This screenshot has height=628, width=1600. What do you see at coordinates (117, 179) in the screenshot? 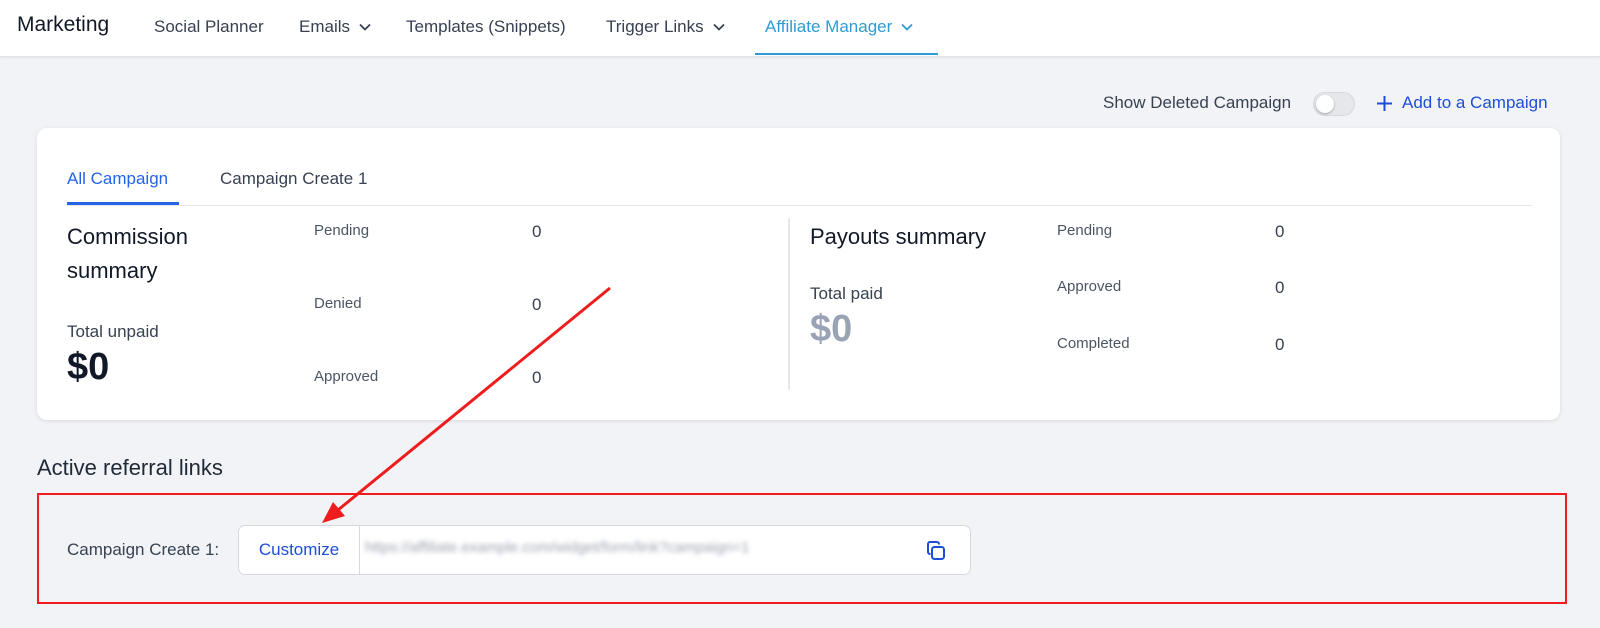
I see `tab-all-campaign: All Campaign` at bounding box center [117, 179].